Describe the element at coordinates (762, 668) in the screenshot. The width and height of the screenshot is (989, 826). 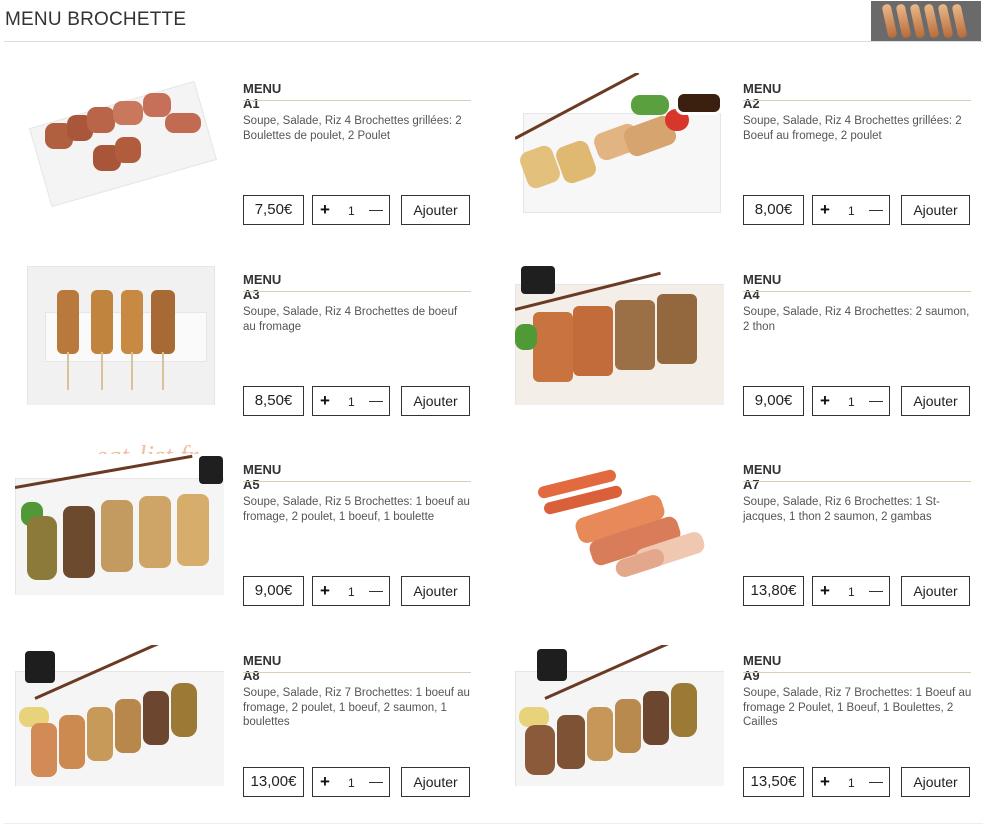
I see `menu-title: MENU A9` at that location.